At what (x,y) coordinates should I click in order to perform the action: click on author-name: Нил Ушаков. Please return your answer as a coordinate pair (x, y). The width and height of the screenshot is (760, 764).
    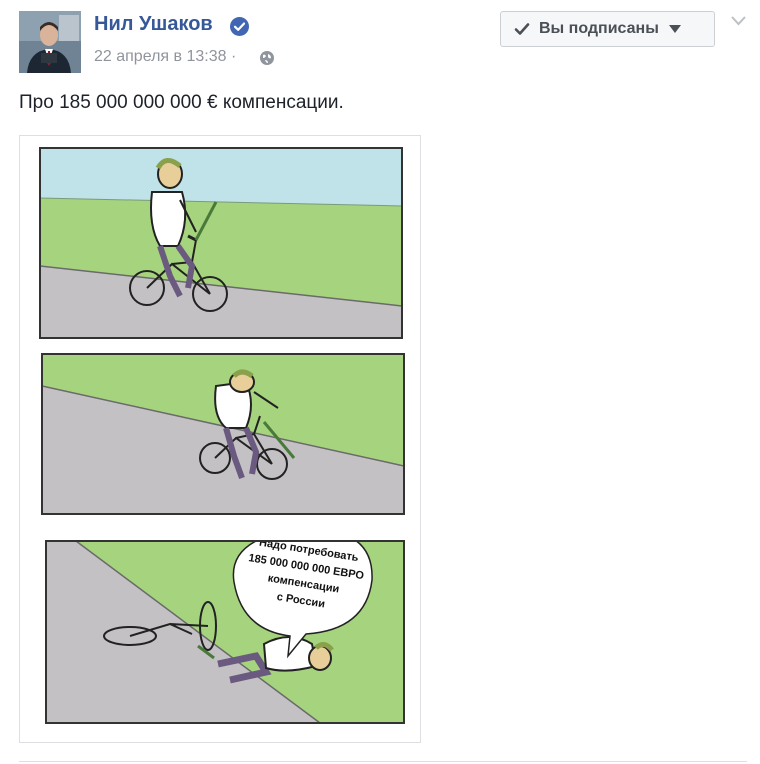
    Looking at the image, I should click on (153, 24).